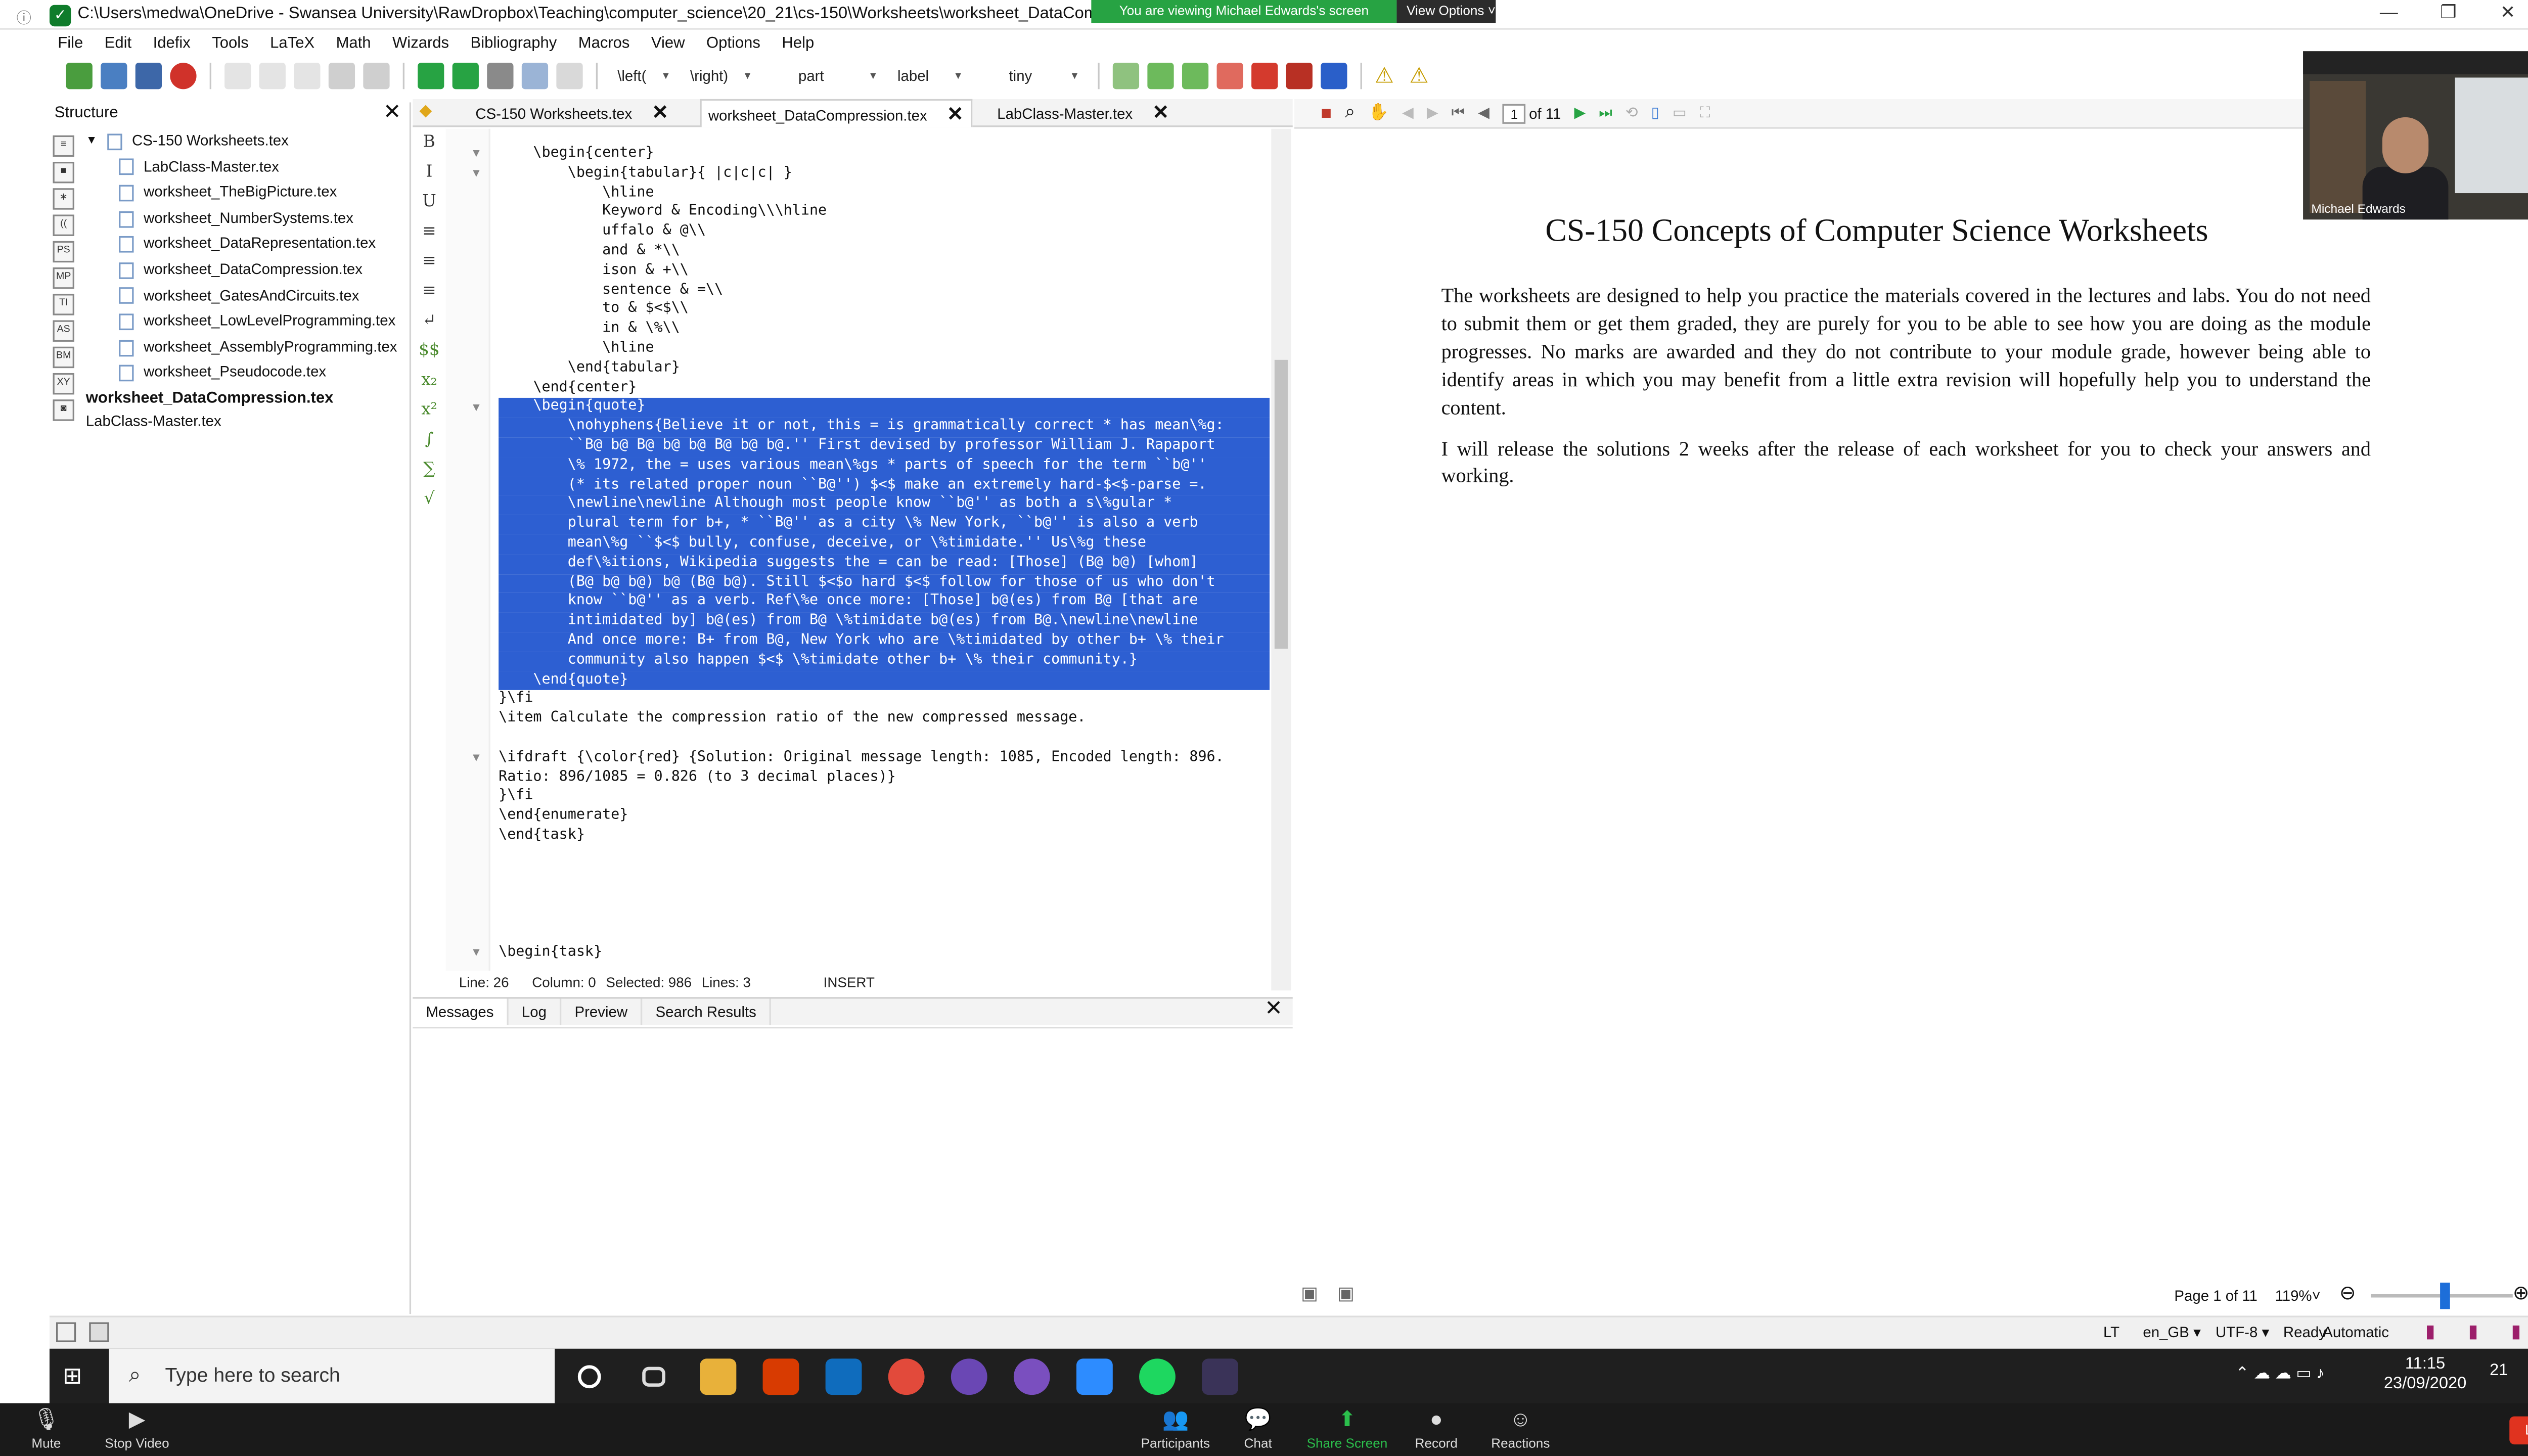 This screenshot has height=1456, width=2528. I want to click on code-line: \end{center}, so click(885, 389).